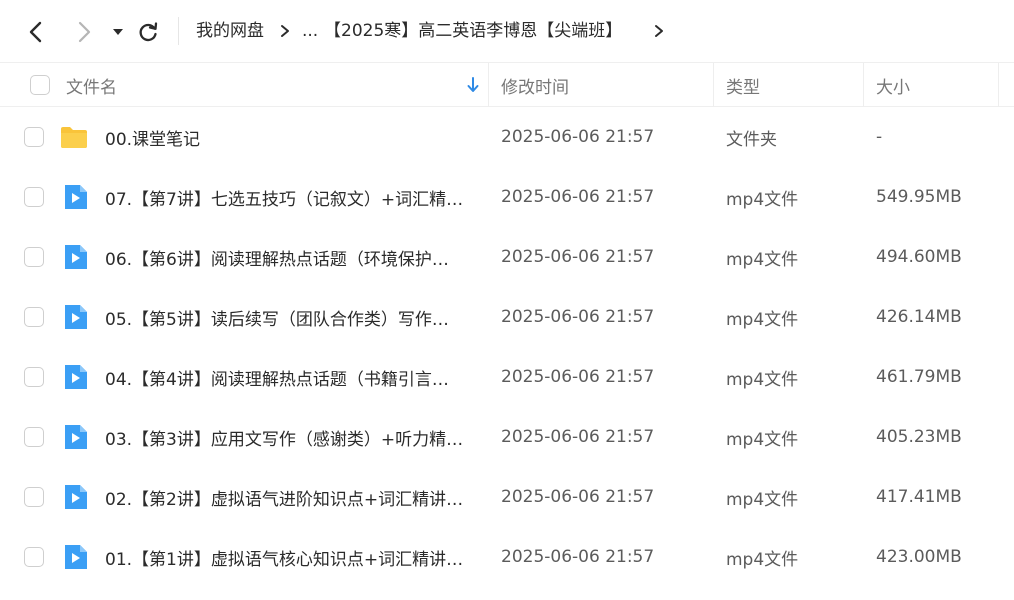 This screenshot has height=600, width=1014. Describe the element at coordinates (473, 31) in the screenshot. I see `breadcrumb-item-current: 【2025寒】高二英语李博恩【尖端班】` at that location.